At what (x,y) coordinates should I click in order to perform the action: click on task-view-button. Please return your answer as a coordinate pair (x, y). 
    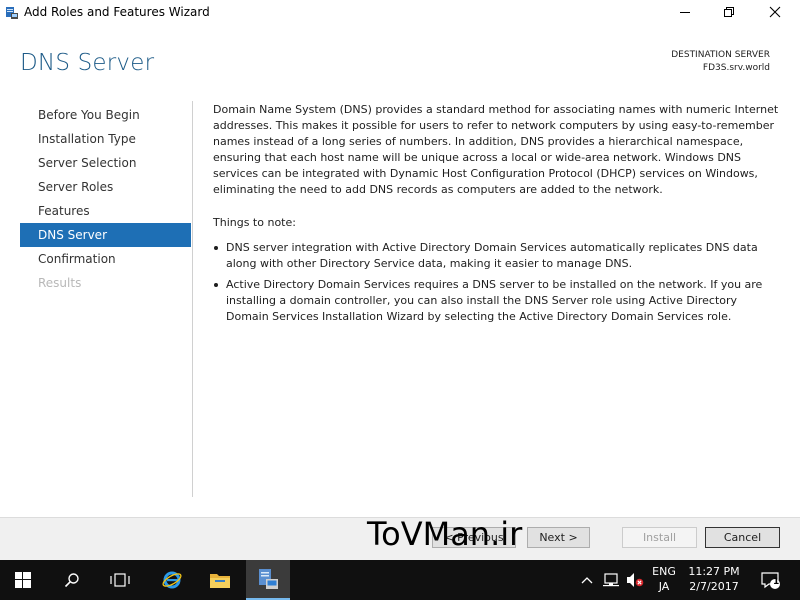
    Looking at the image, I should click on (120, 580).